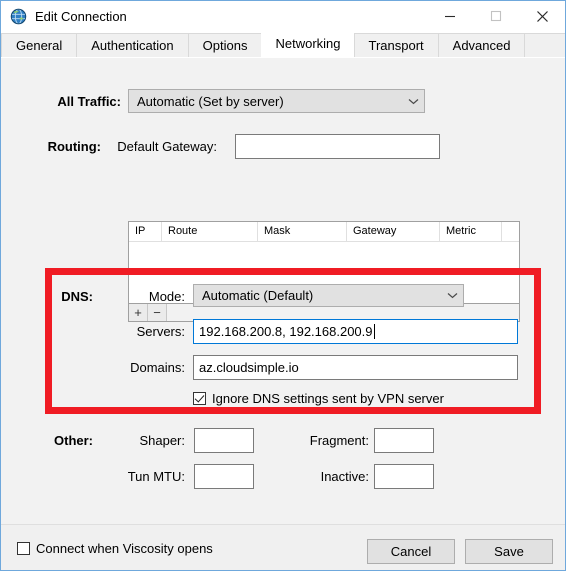 This screenshot has height=571, width=566. Describe the element at coordinates (138, 312) in the screenshot. I see `add-route-button: +` at that location.